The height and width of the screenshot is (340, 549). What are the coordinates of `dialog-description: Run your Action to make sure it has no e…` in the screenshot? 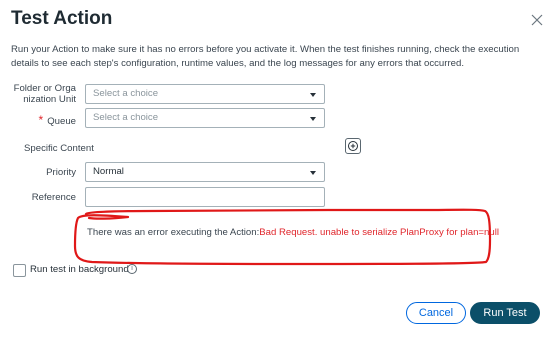 It's located at (265, 56).